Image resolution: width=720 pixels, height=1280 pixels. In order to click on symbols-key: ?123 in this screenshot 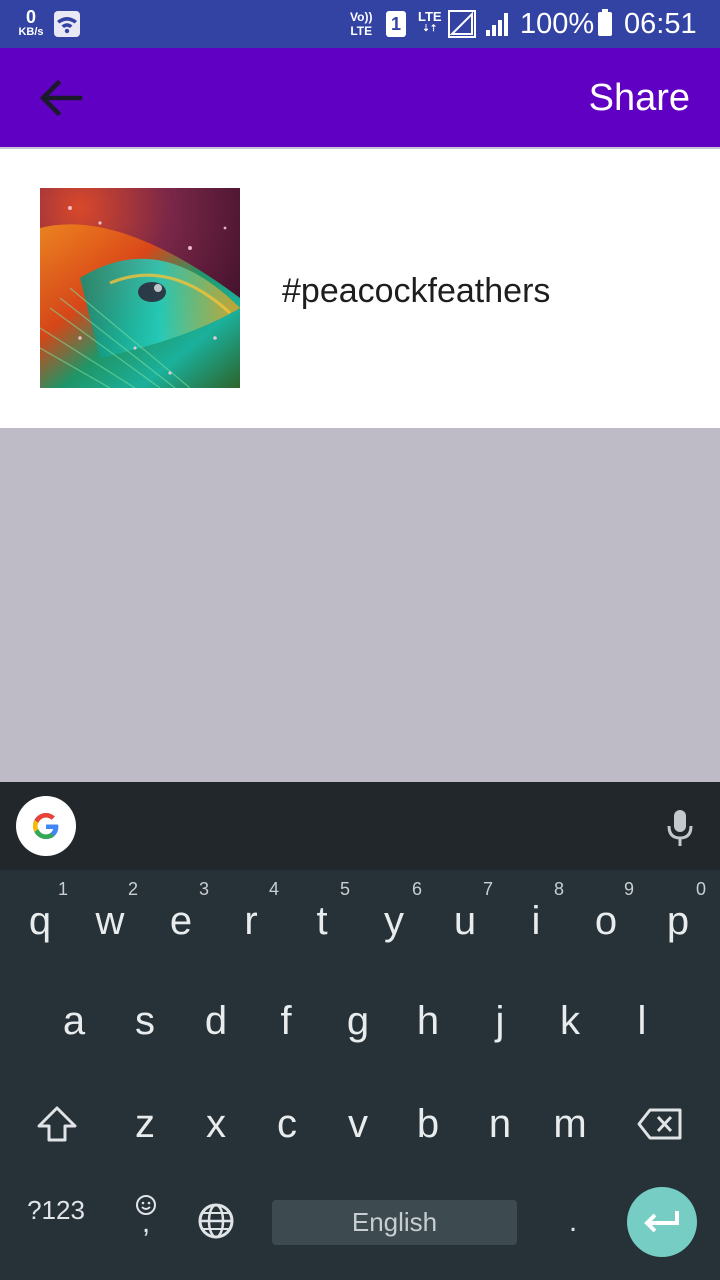, I will do `click(56, 1210)`.